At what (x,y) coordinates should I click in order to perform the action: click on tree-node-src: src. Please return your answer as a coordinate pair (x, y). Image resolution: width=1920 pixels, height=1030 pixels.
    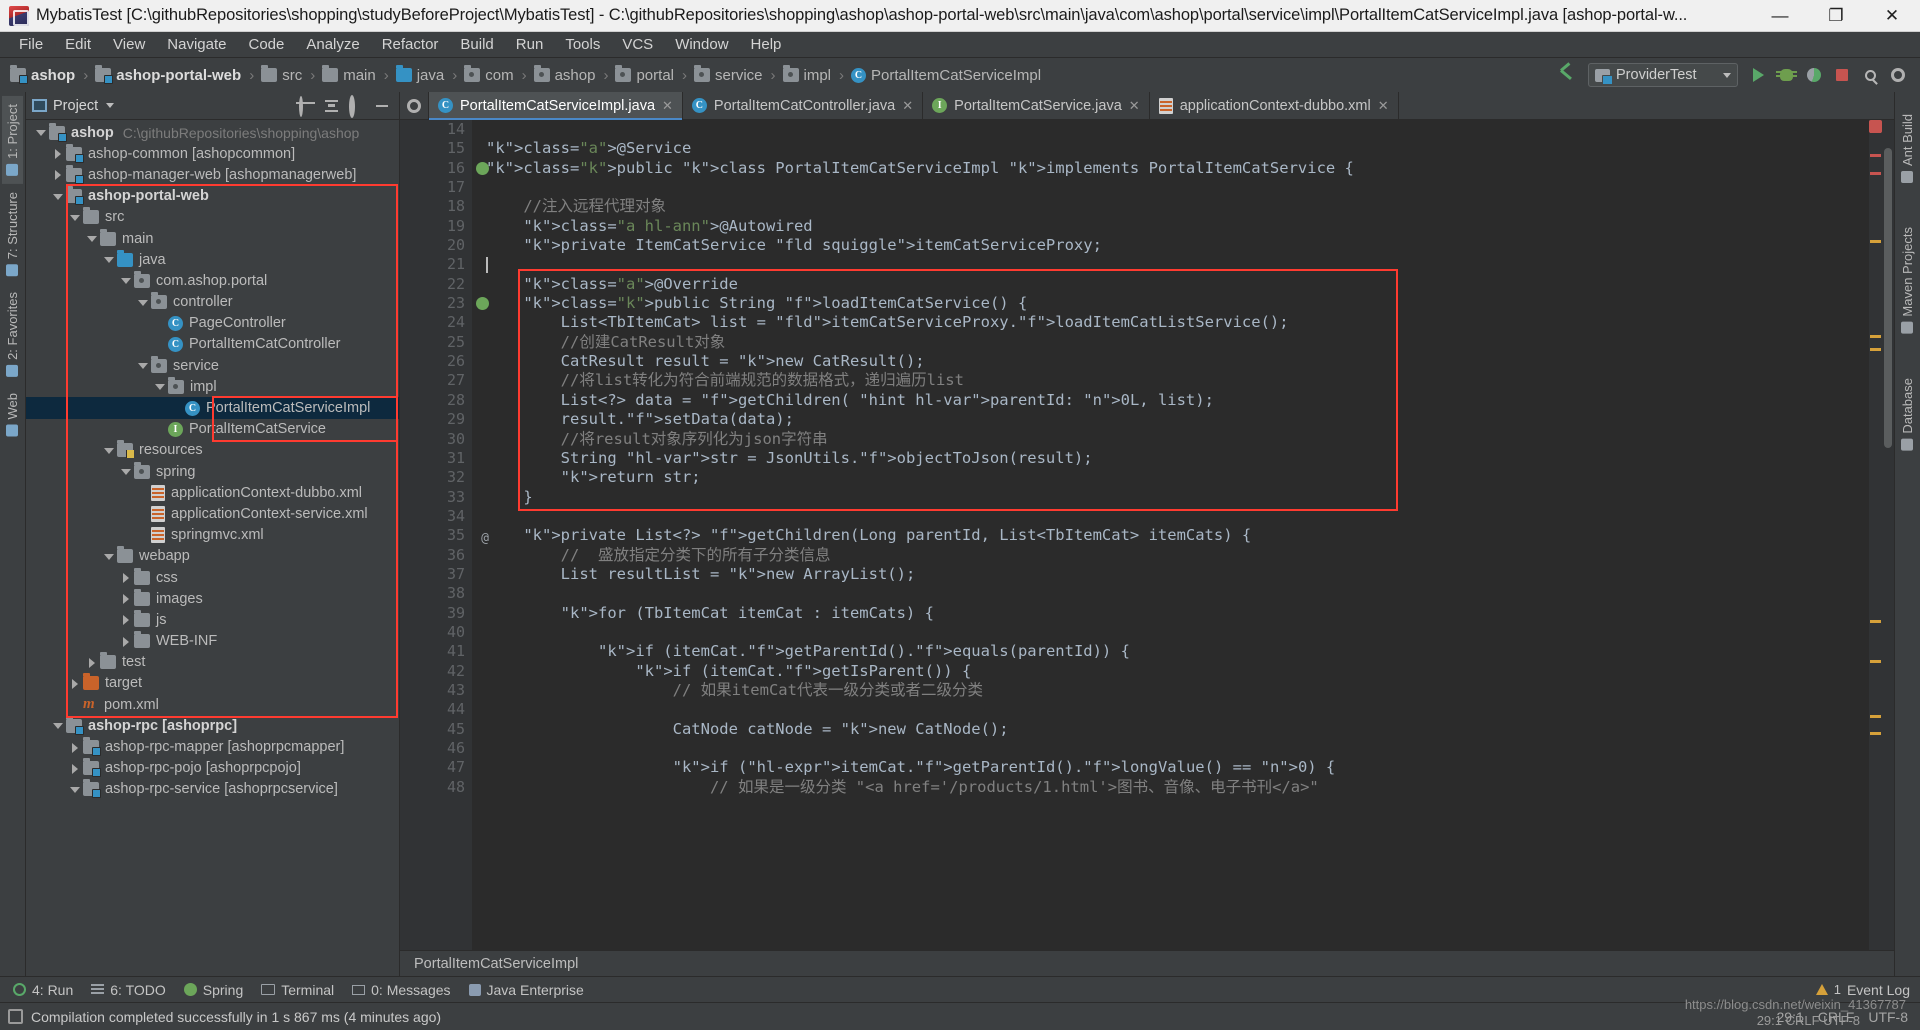
    Looking at the image, I should click on (212, 217).